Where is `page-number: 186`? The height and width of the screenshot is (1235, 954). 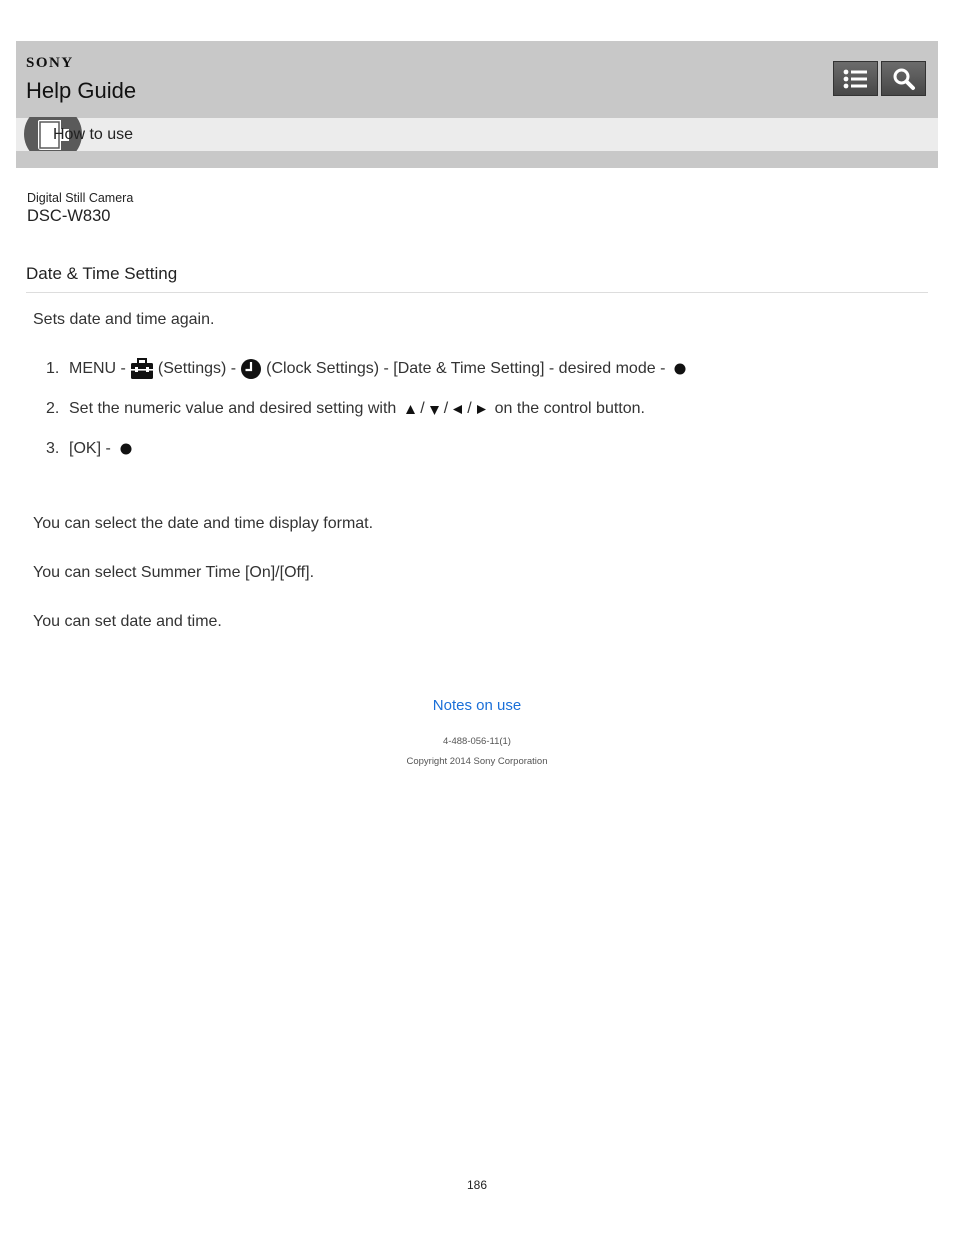 page-number: 186 is located at coordinates (477, 1185).